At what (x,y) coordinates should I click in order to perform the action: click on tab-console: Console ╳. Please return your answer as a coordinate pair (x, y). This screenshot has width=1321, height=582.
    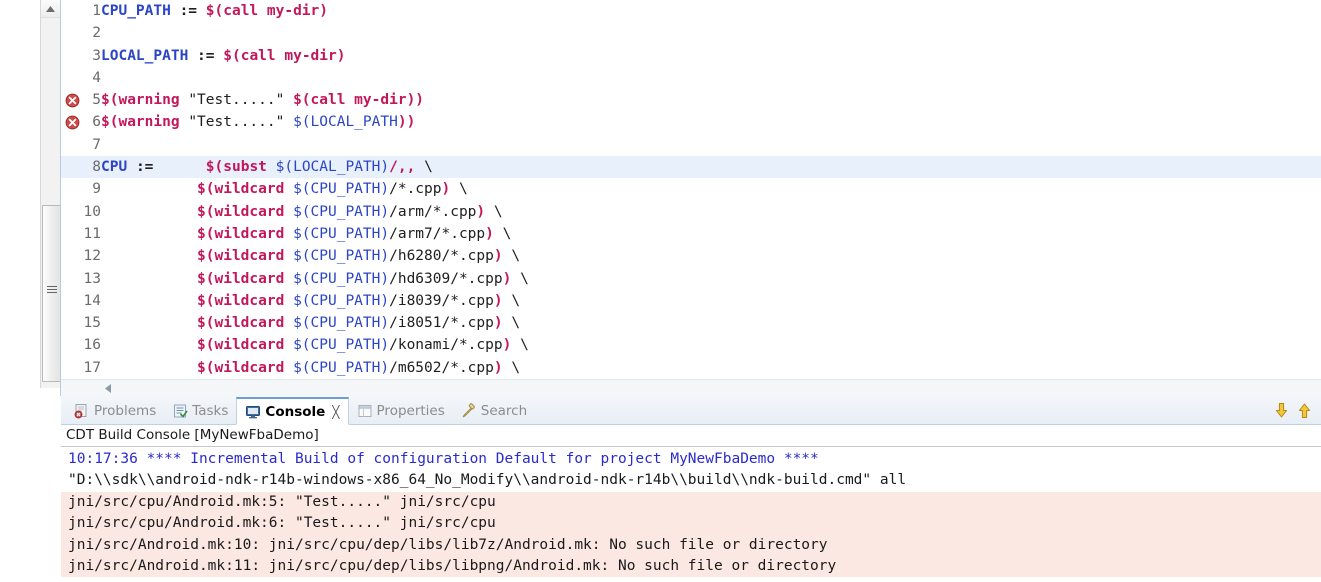
    Looking at the image, I should click on (292, 411).